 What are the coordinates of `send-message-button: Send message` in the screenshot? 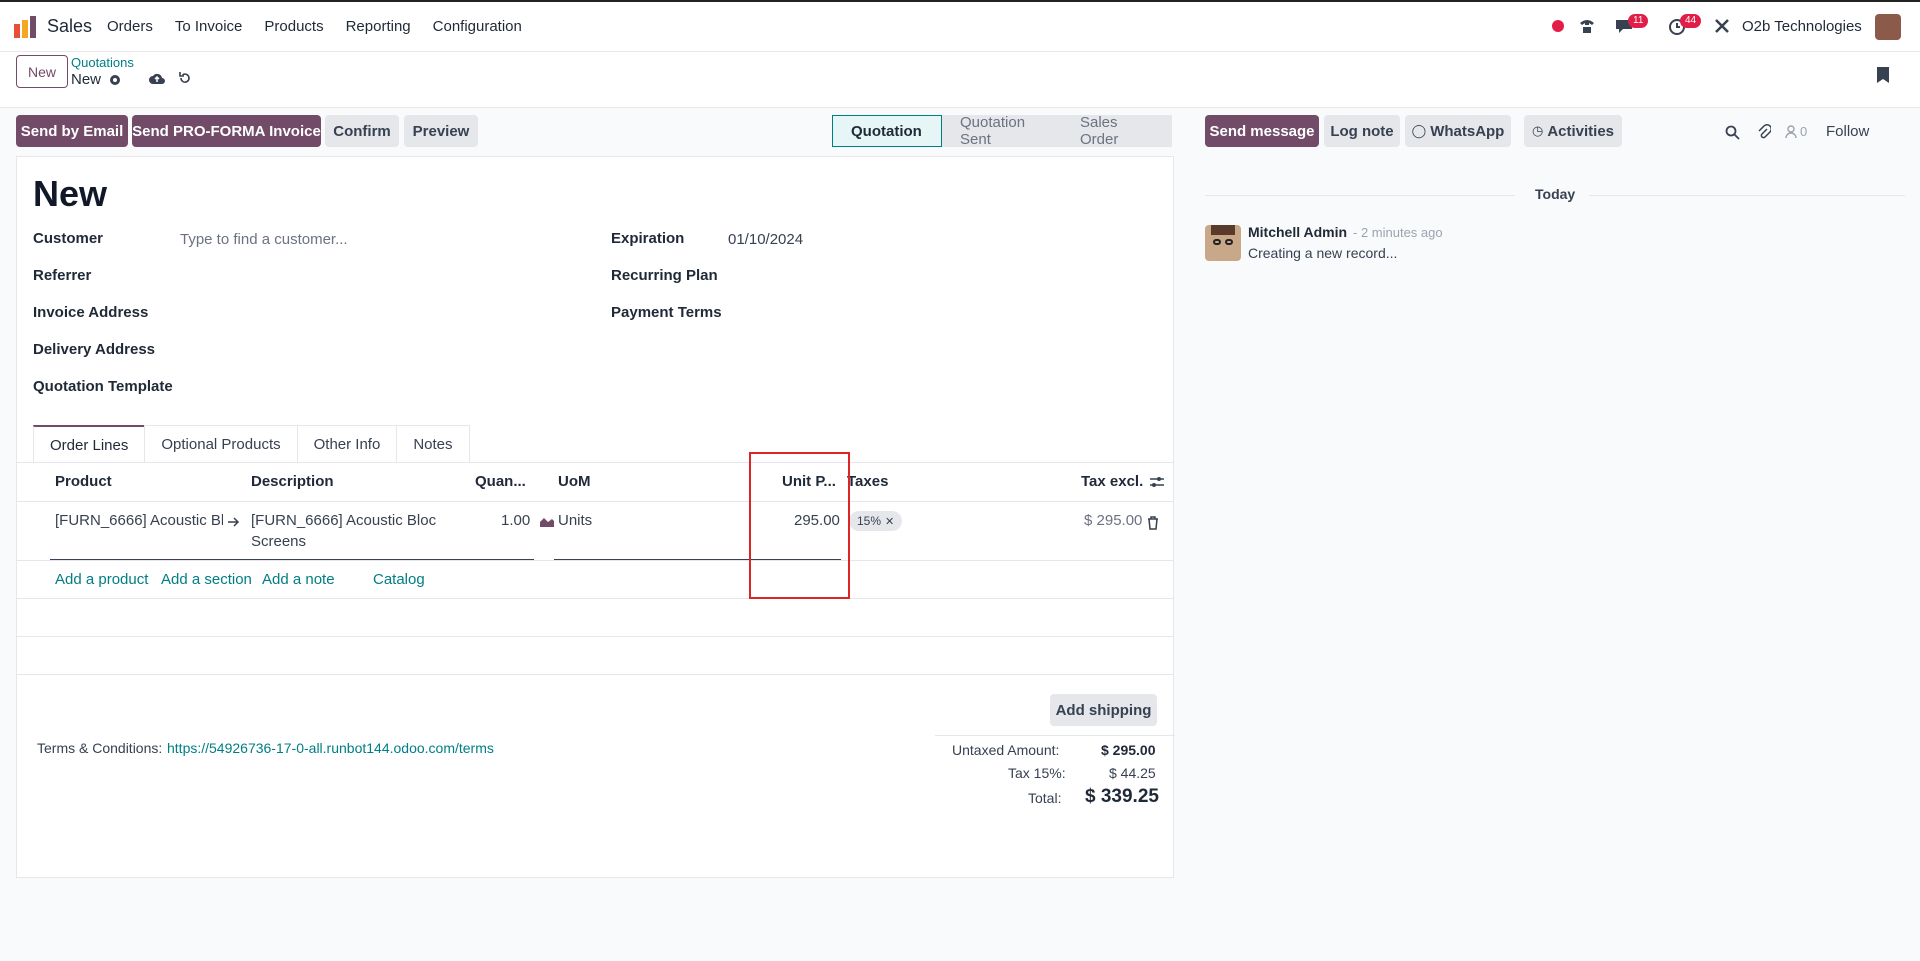 It's located at (1262, 131).